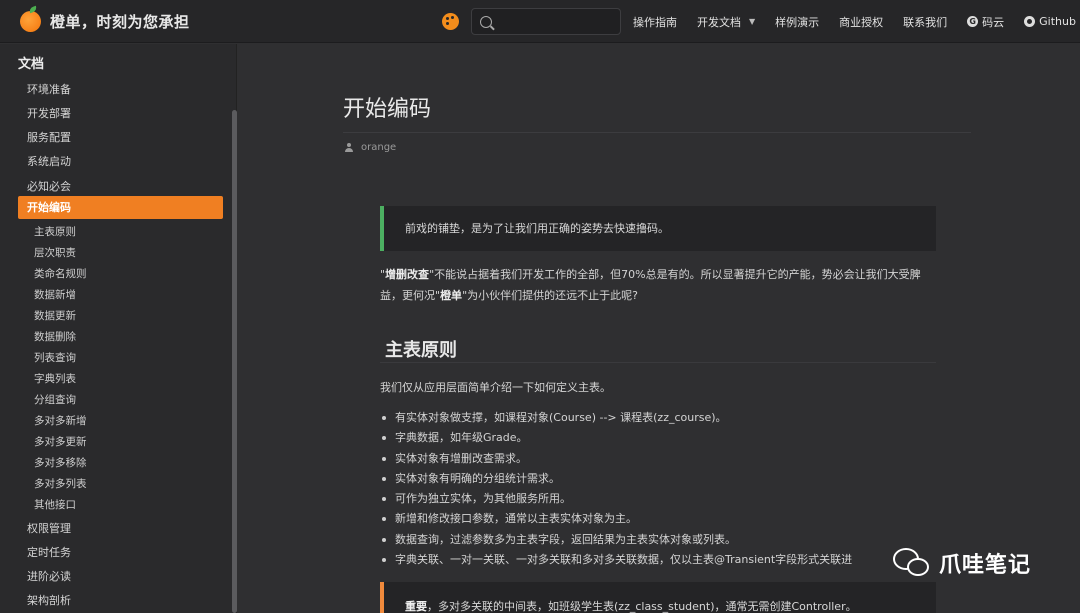 Image resolution: width=1080 pixels, height=613 pixels. Describe the element at coordinates (719, 22) in the screenshot. I see `nav-link-dev-docs-label: 开发文档` at that location.